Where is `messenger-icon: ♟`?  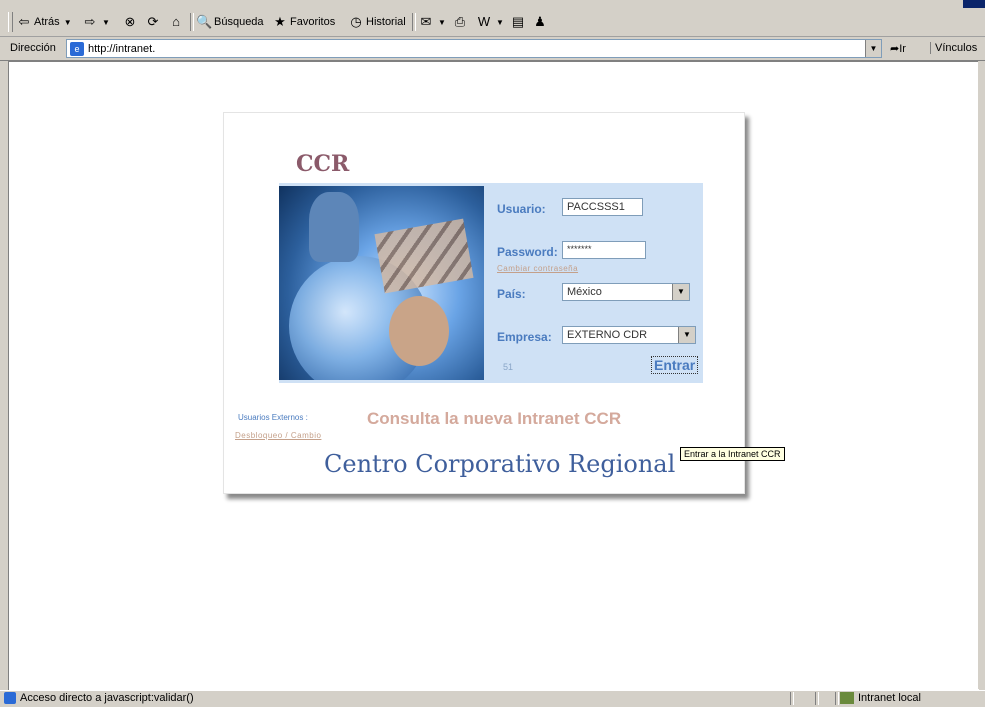
messenger-icon: ♟ is located at coordinates (540, 21).